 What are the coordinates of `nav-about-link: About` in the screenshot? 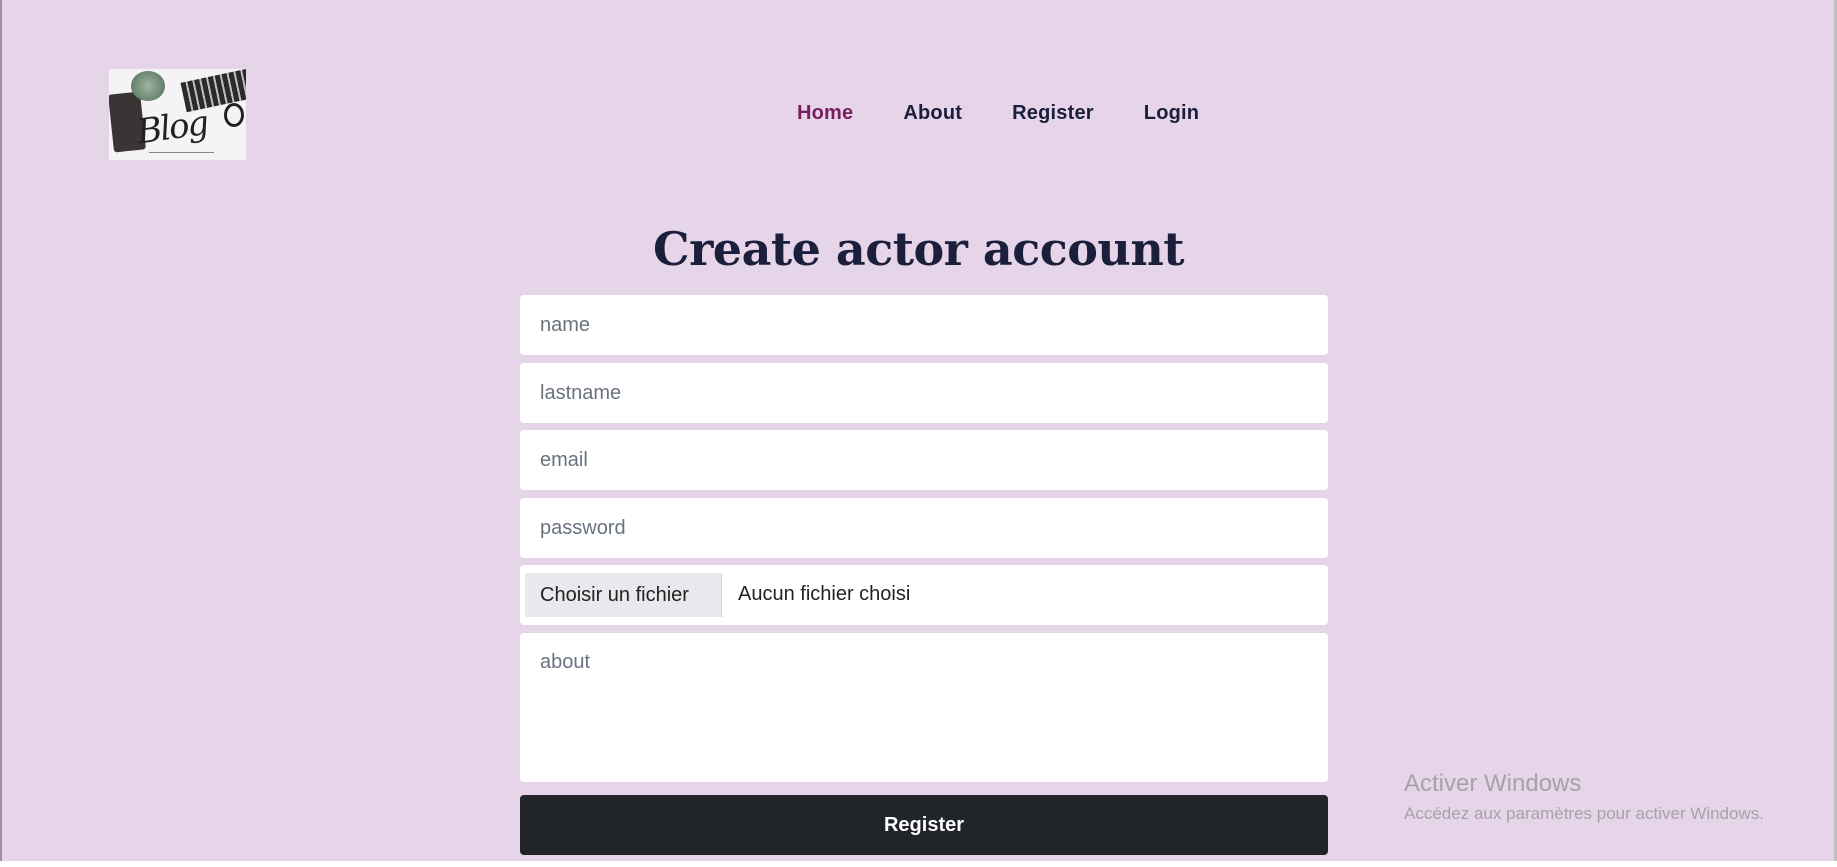 It's located at (932, 113).